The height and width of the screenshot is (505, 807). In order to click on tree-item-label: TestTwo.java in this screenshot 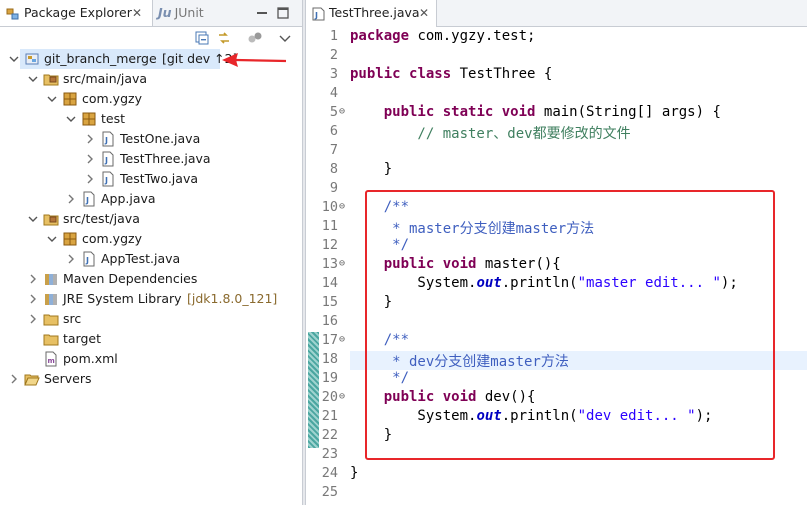, I will do `click(159, 178)`.